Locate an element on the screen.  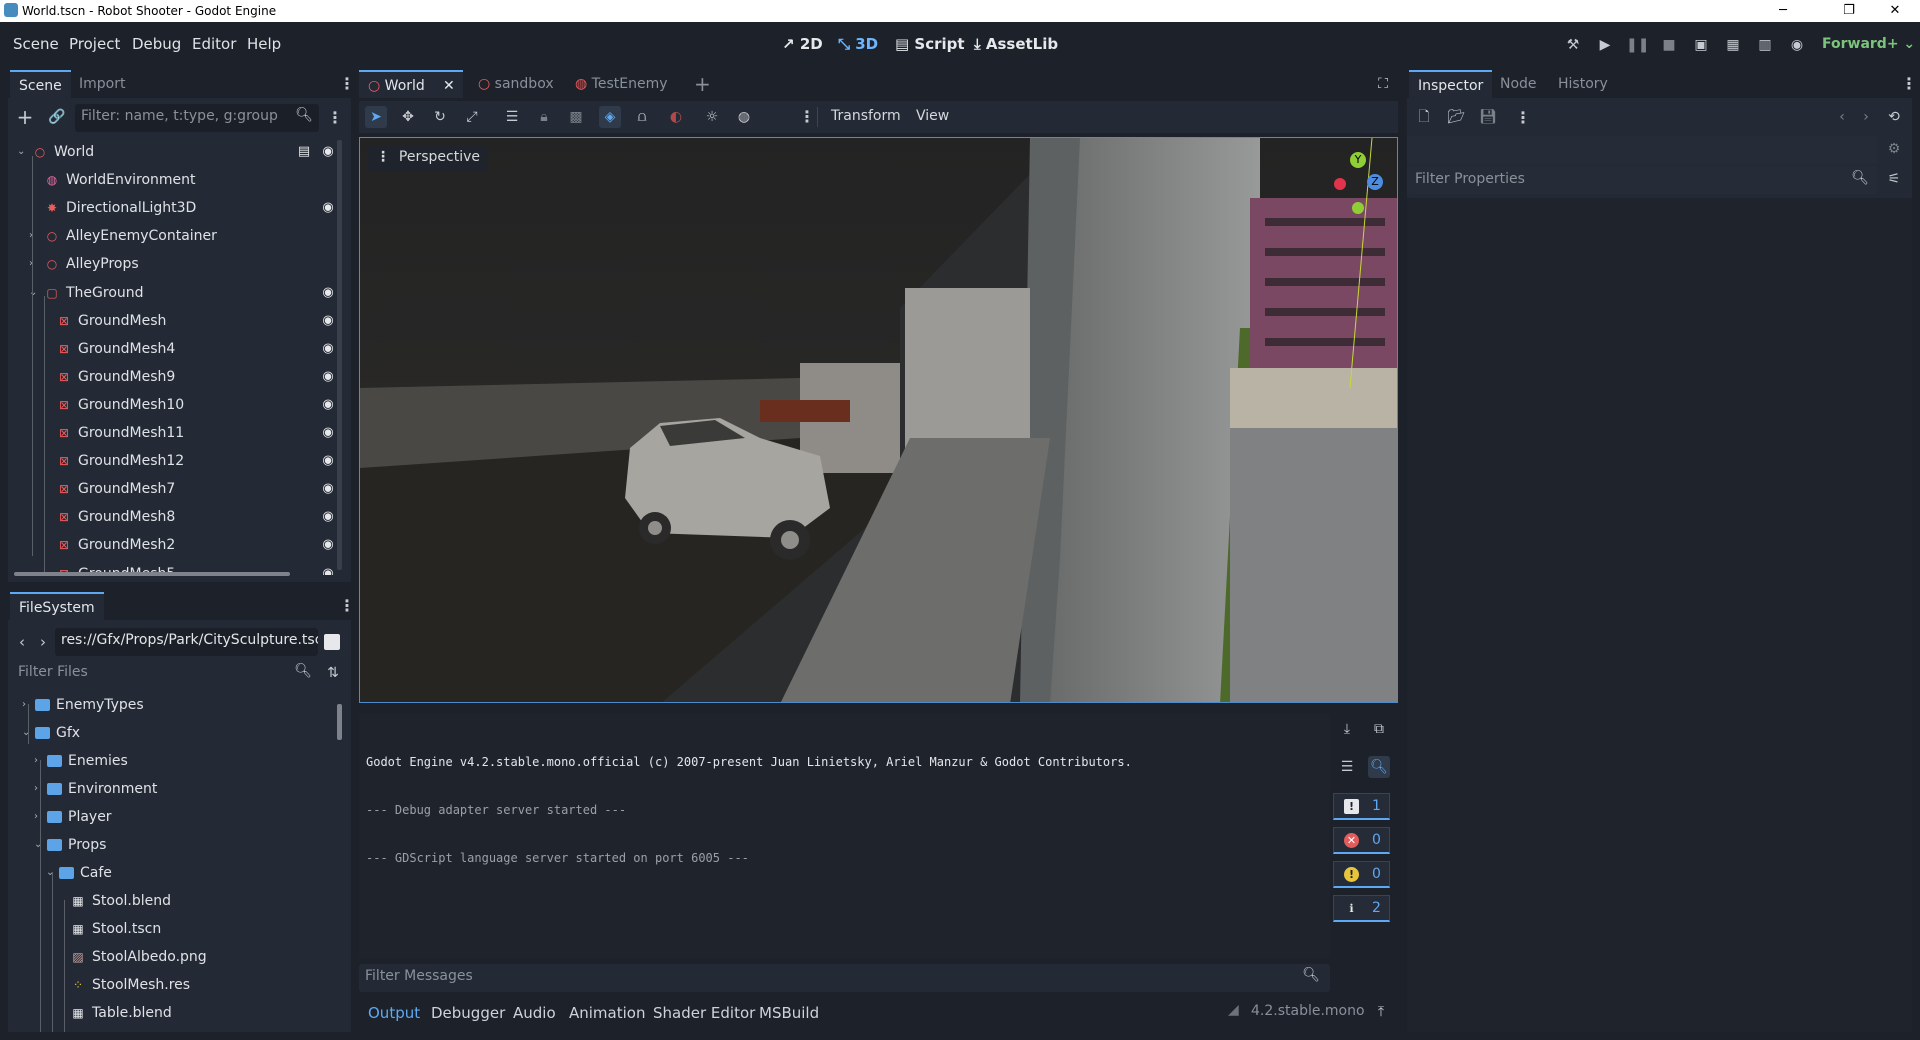
file-item: ▦ Table.blend is located at coordinates (168, 1013).